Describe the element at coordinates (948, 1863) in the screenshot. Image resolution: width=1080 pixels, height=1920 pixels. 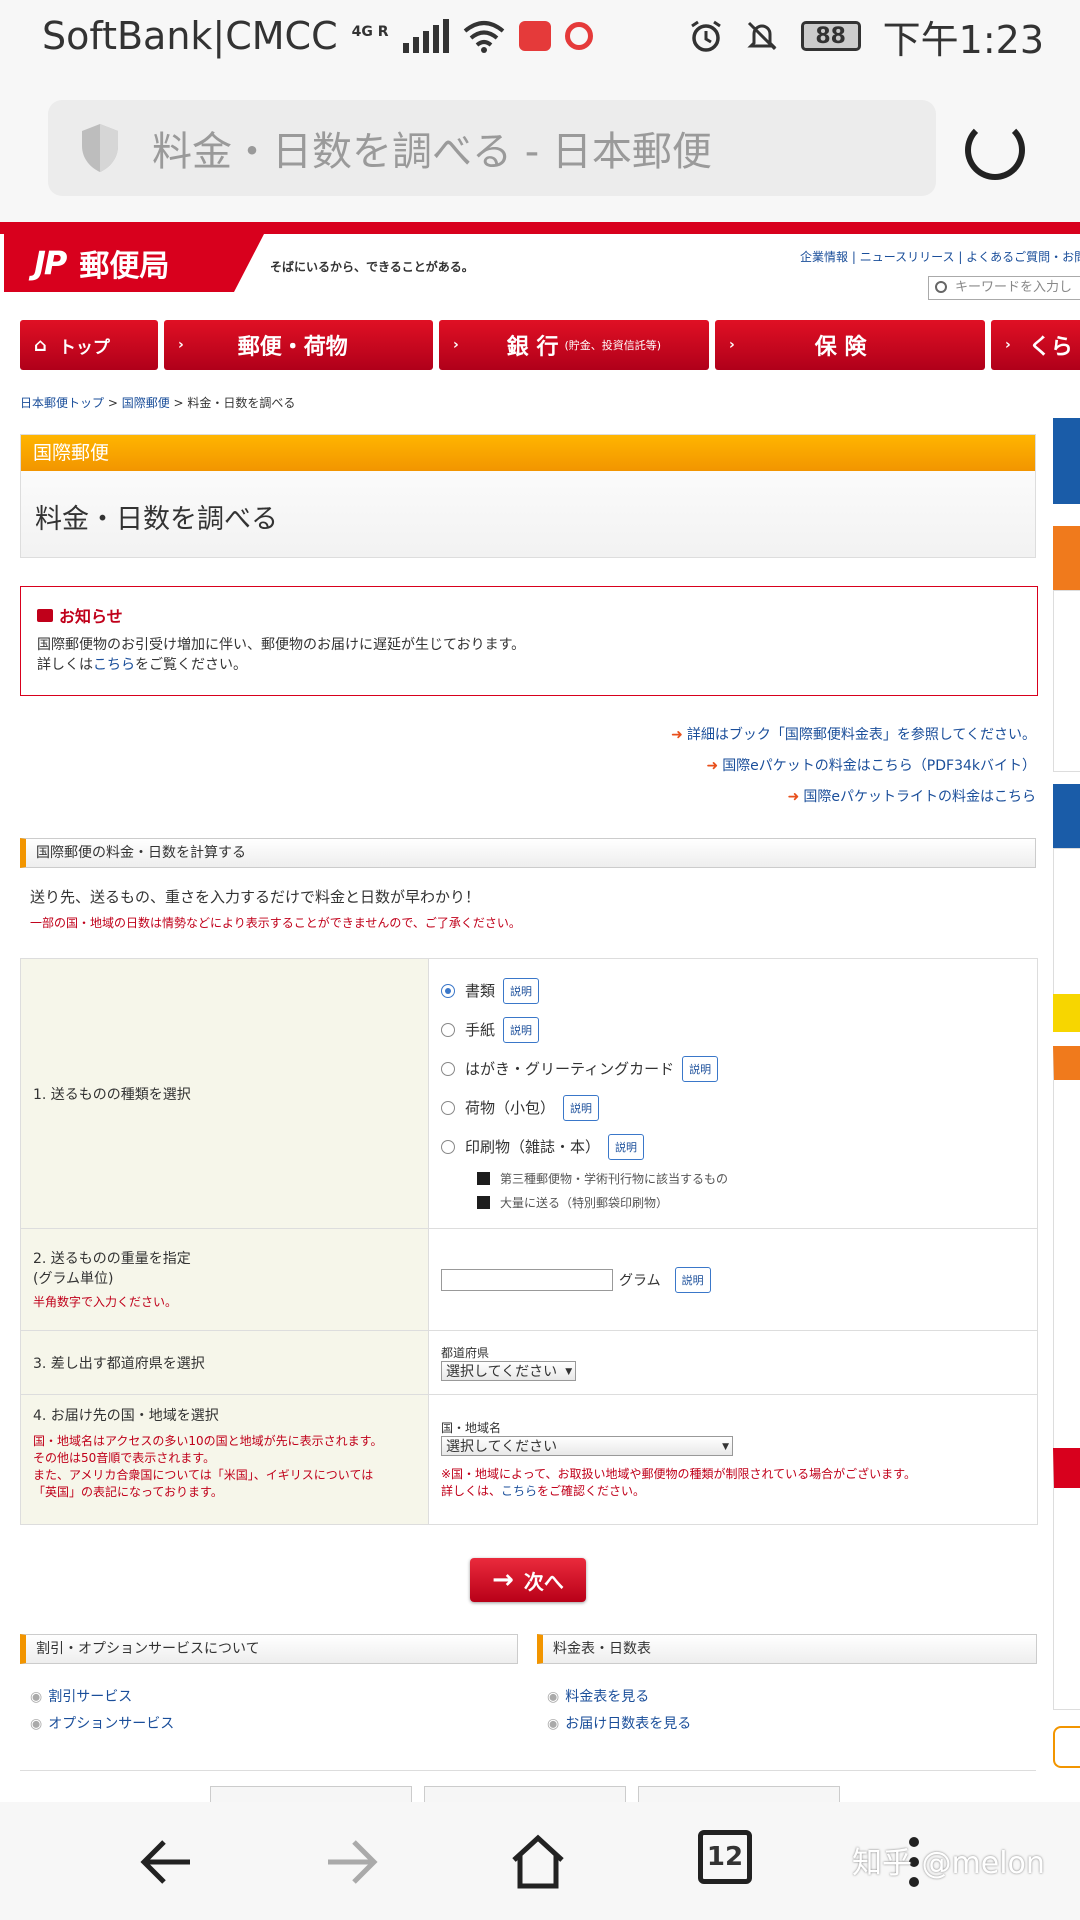
I see `watermark: 知乎 @melon` at that location.